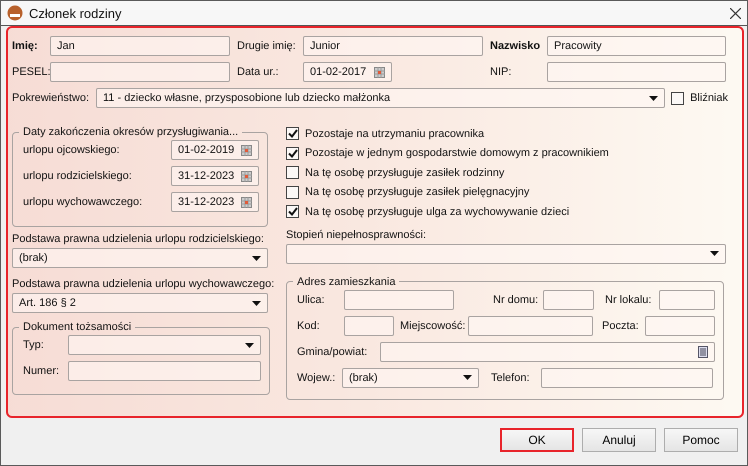 Image resolution: width=748 pixels, height=466 pixels. What do you see at coordinates (316, 378) in the screenshot?
I see `field-label: Wojew.:` at bounding box center [316, 378].